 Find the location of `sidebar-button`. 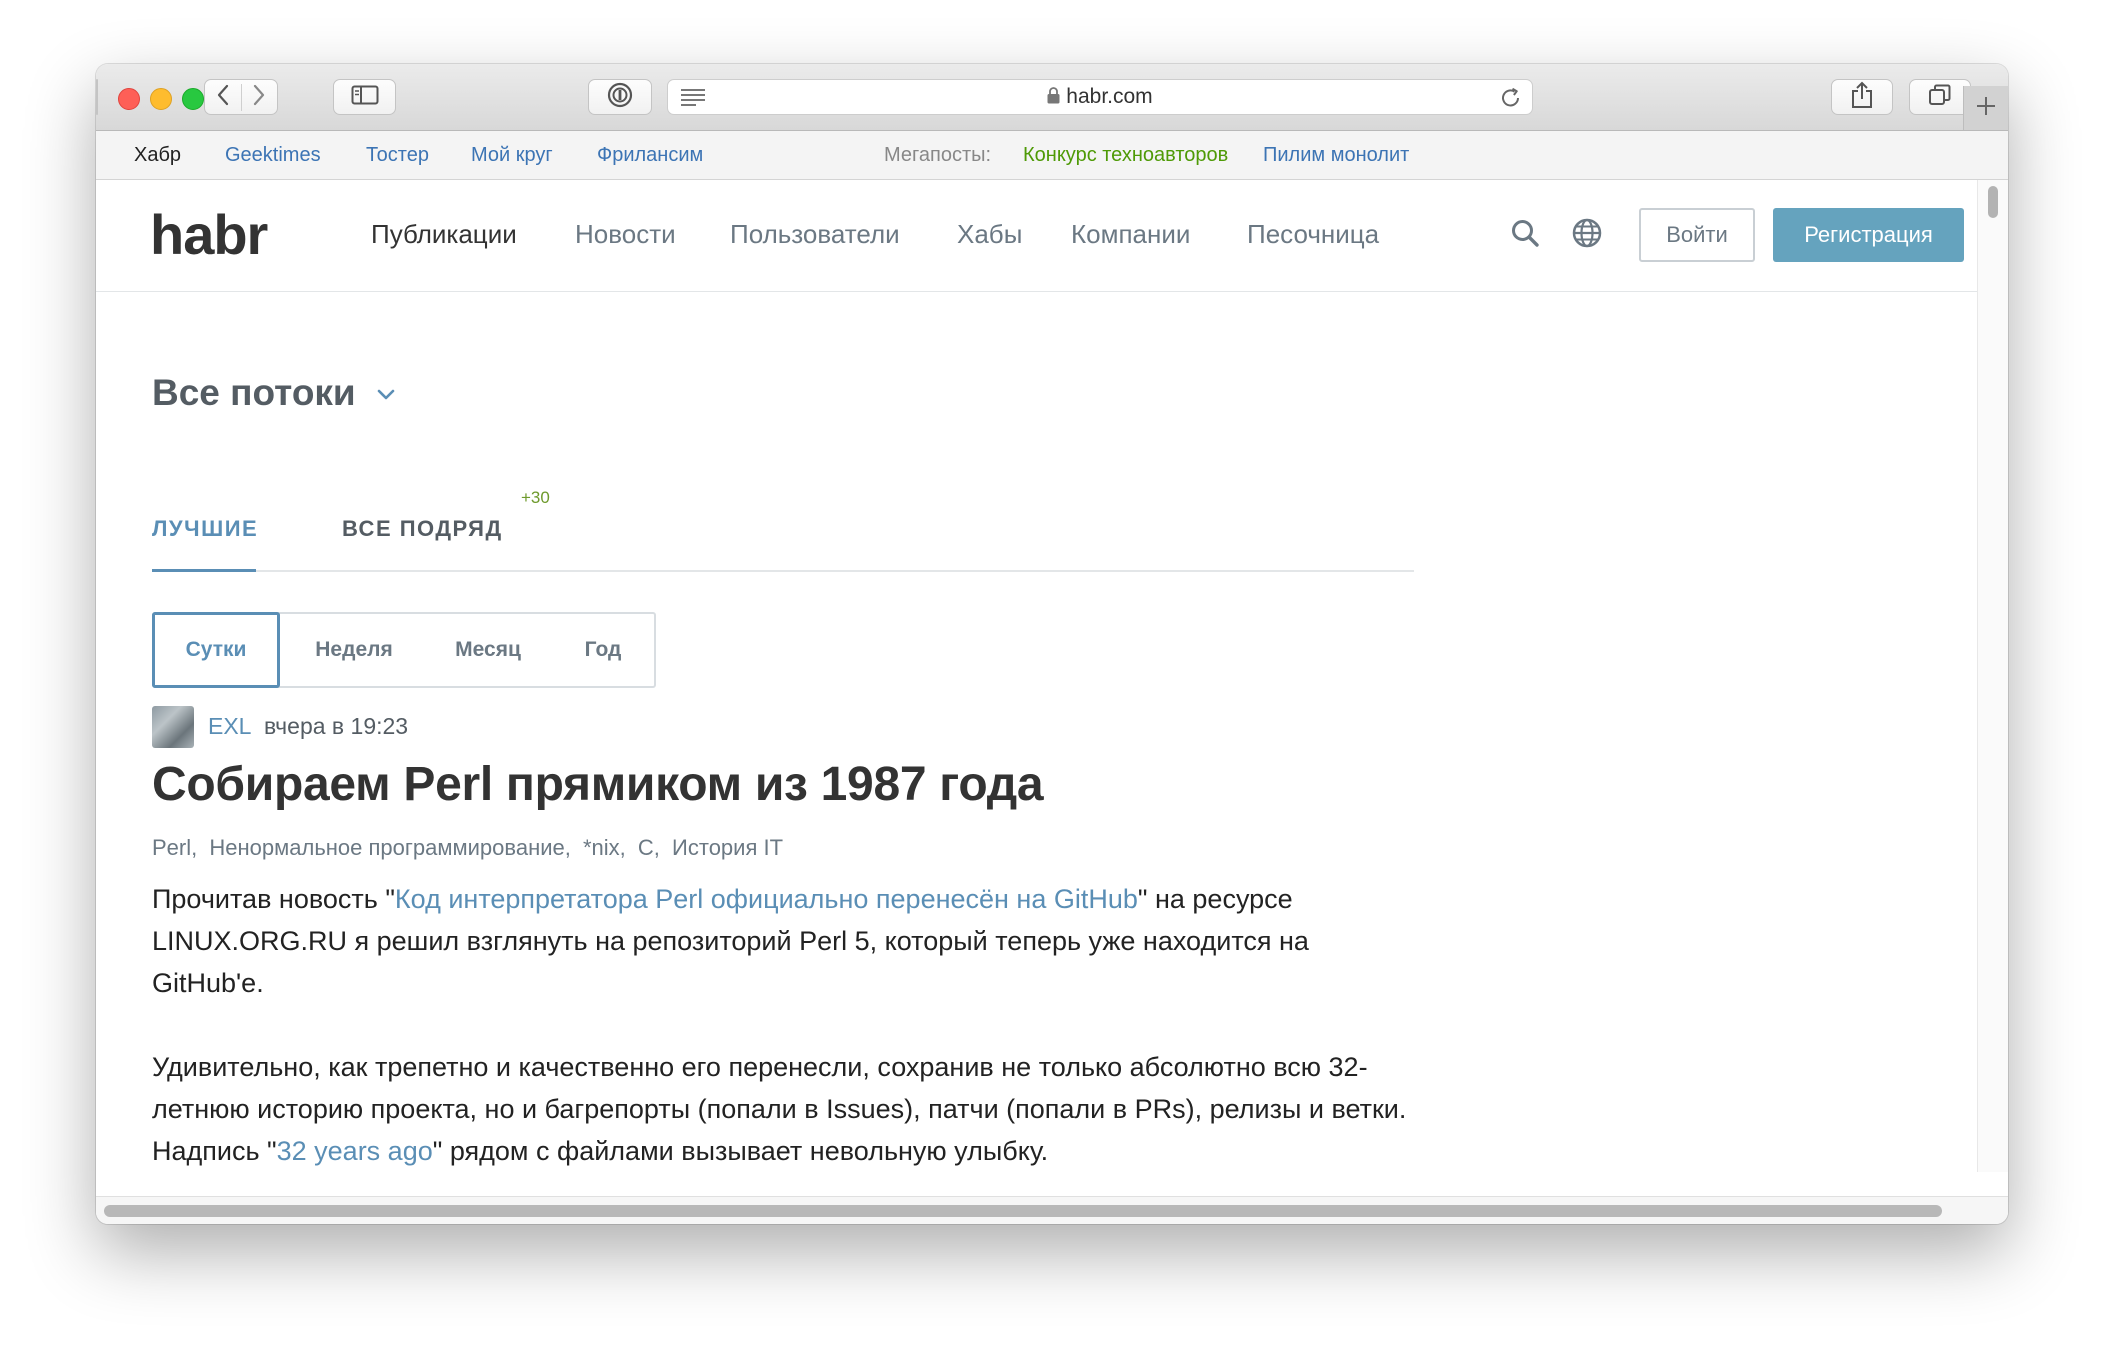

sidebar-button is located at coordinates (364, 97).